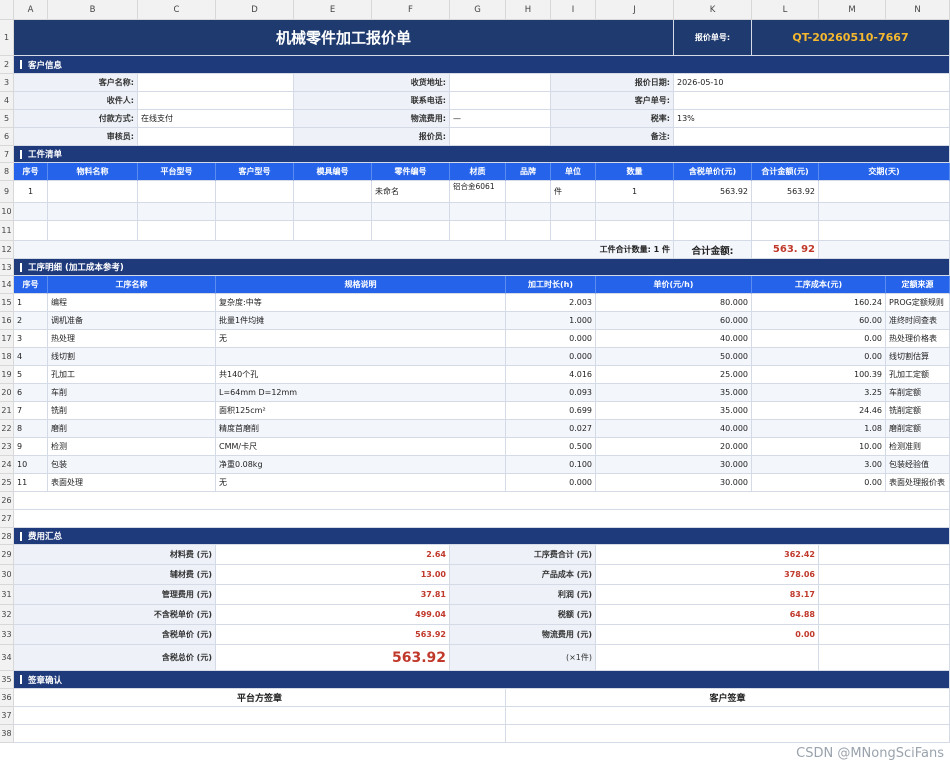  What do you see at coordinates (177, 10) in the screenshot?
I see `column-header-C: C` at bounding box center [177, 10].